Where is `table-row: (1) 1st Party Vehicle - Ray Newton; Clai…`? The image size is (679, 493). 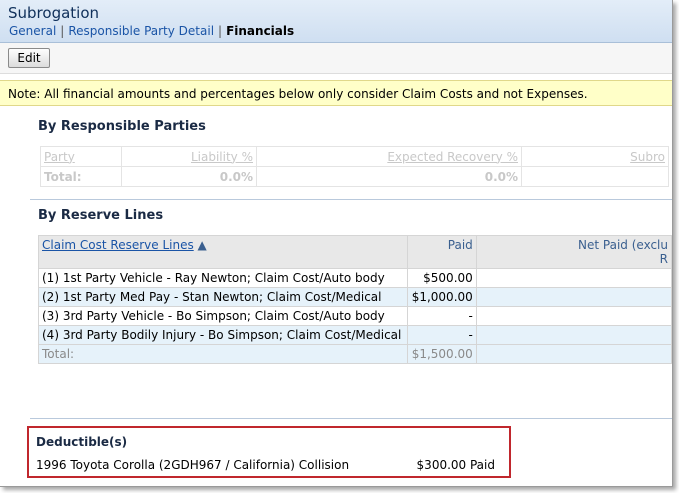 table-row: (1) 1st Party Vehicle - Ray Newton; Clai… is located at coordinates (355, 278).